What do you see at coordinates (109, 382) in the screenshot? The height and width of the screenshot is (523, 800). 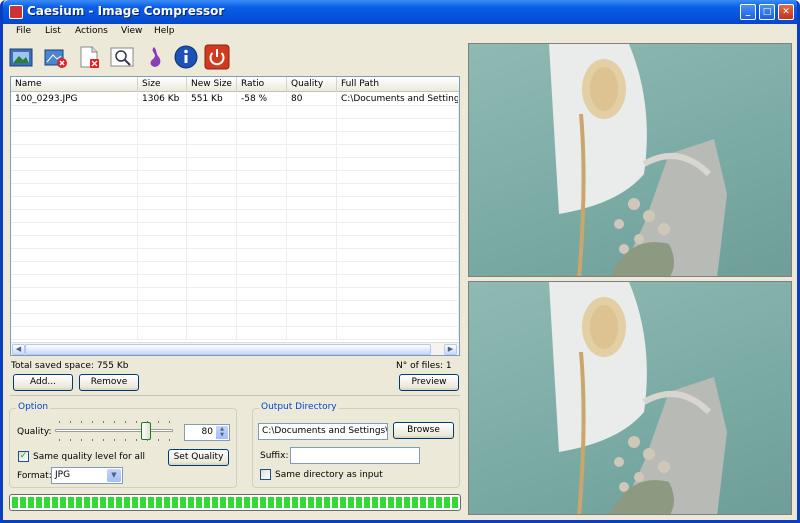 I see `remove-button: Remove` at bounding box center [109, 382].